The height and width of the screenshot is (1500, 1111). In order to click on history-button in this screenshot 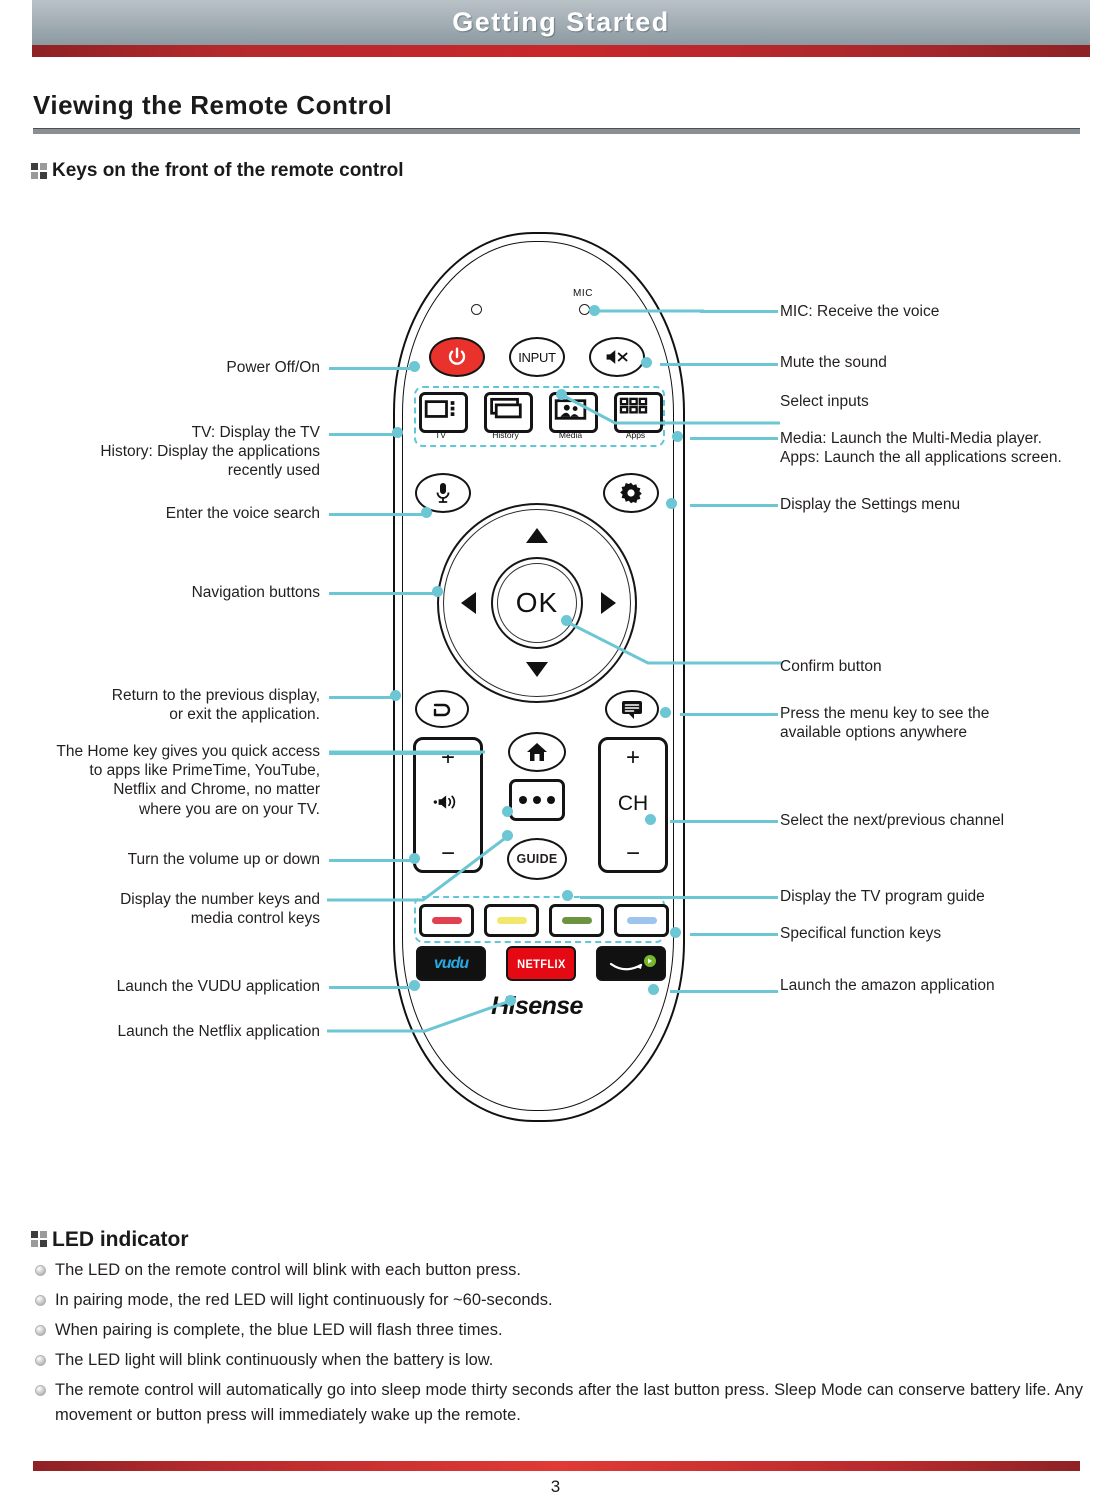, I will do `click(508, 412)`.